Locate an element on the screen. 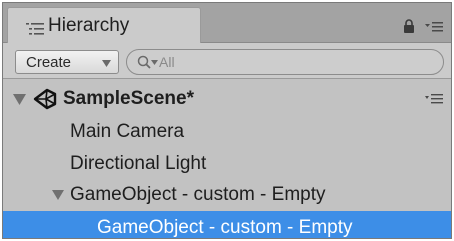  create-label: Create is located at coordinates (49, 62).